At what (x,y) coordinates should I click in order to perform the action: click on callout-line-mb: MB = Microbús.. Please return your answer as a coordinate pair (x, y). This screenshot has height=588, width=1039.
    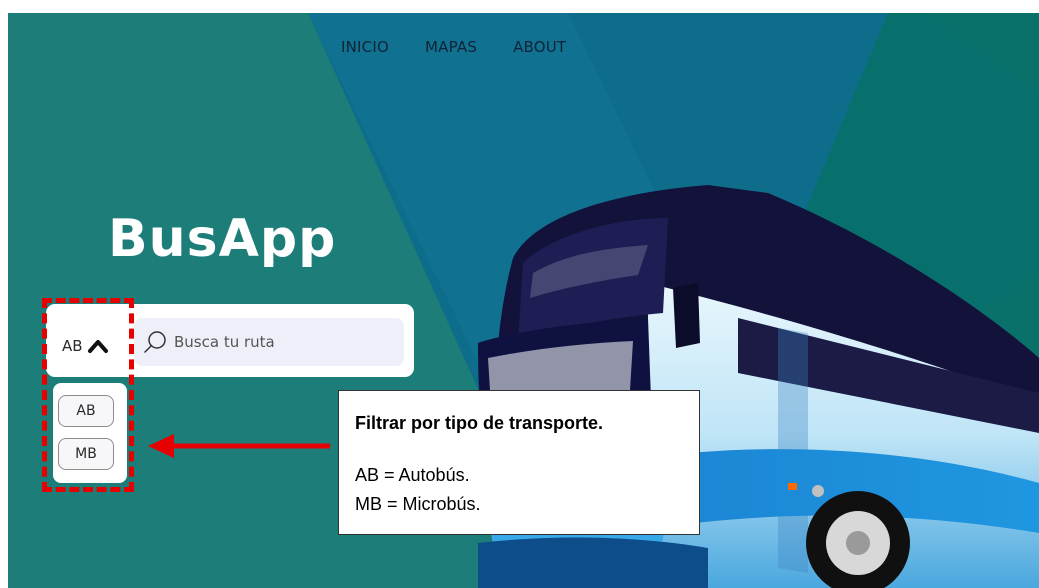
    Looking at the image, I should click on (418, 504).